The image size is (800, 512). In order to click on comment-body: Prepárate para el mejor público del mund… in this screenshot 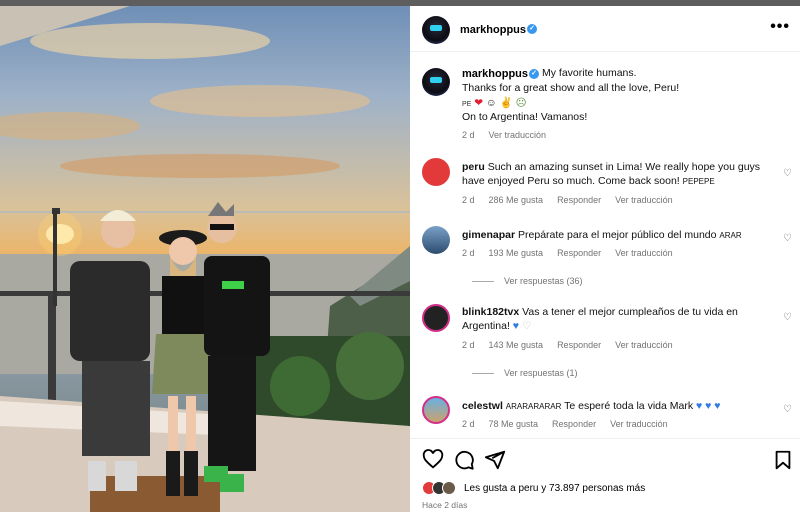, I will do `click(617, 235)`.